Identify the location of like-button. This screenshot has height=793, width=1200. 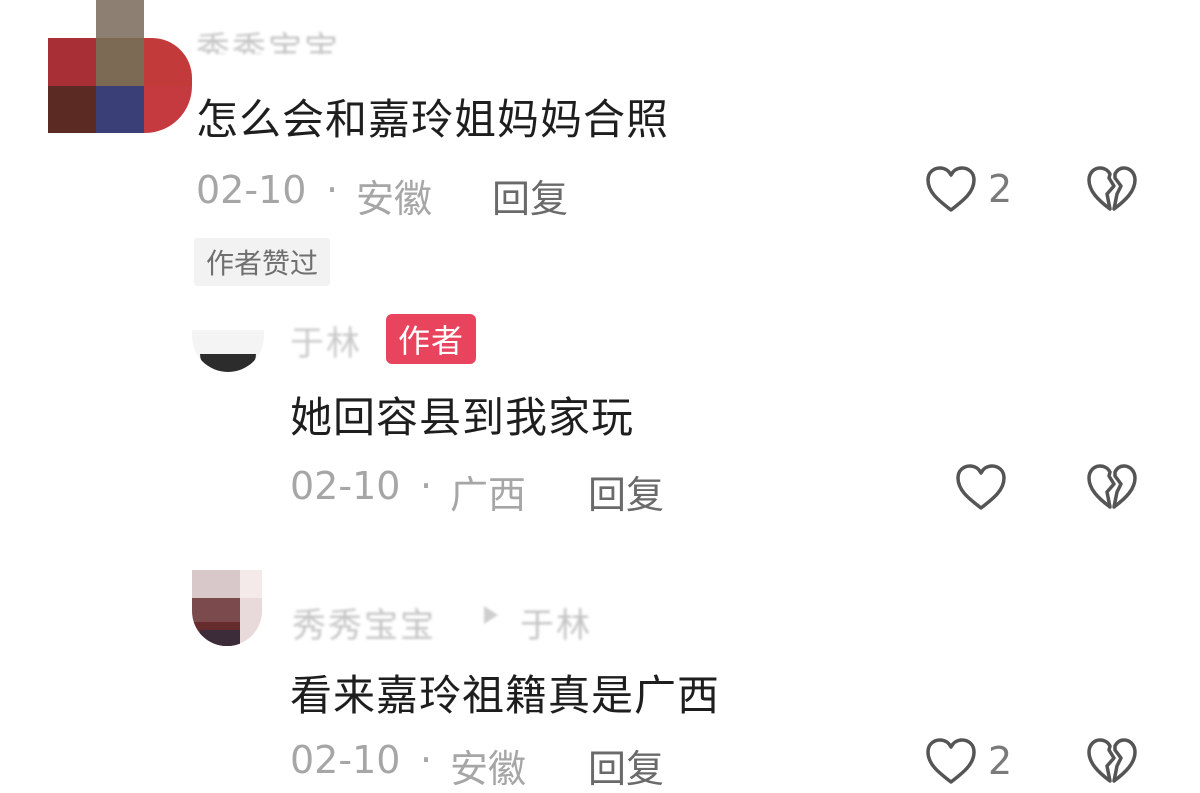
(981, 487).